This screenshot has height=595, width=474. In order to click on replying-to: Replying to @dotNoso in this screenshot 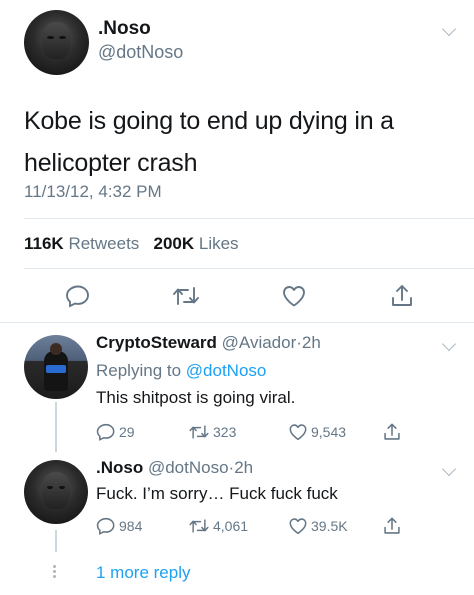, I will do `click(181, 371)`.